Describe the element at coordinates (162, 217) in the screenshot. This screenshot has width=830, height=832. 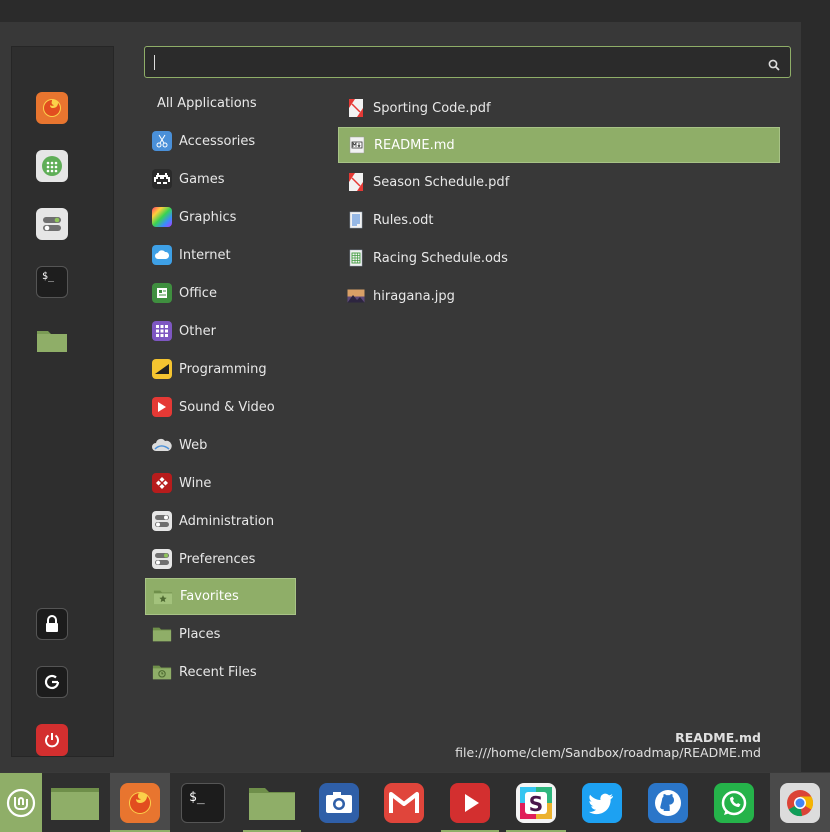
I see `palette-icon` at that location.